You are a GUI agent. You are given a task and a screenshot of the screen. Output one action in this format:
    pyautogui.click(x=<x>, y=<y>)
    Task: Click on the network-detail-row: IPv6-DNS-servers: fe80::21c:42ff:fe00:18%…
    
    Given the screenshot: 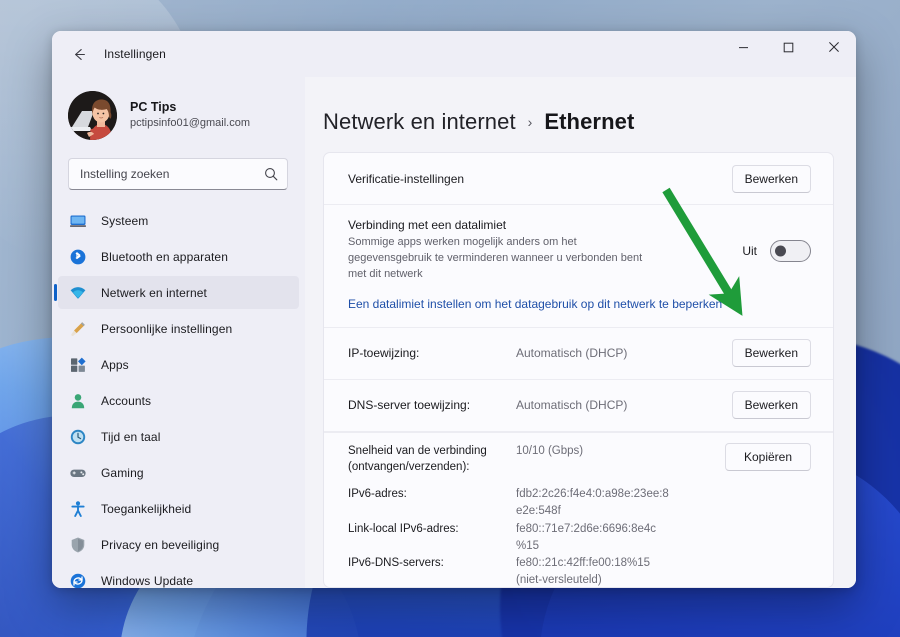 What is the action you would take?
    pyautogui.click(x=578, y=571)
    